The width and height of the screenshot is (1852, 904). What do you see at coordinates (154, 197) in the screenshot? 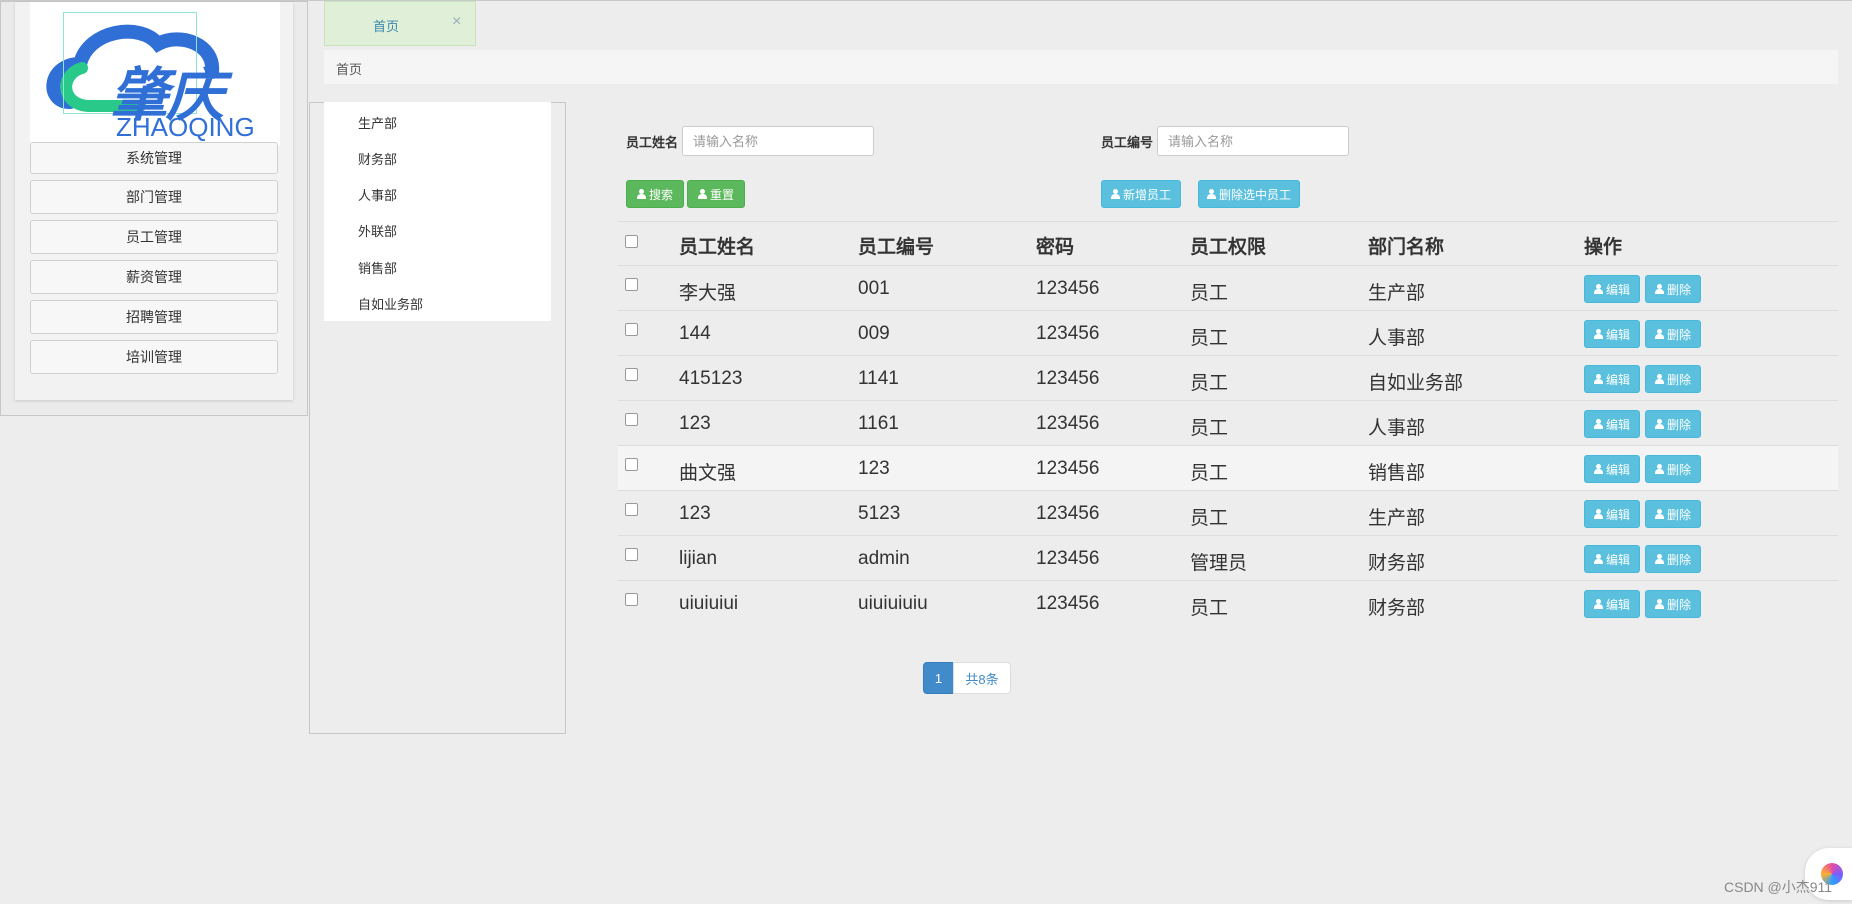
I see `sidebar-item-department: 部门管理` at bounding box center [154, 197].